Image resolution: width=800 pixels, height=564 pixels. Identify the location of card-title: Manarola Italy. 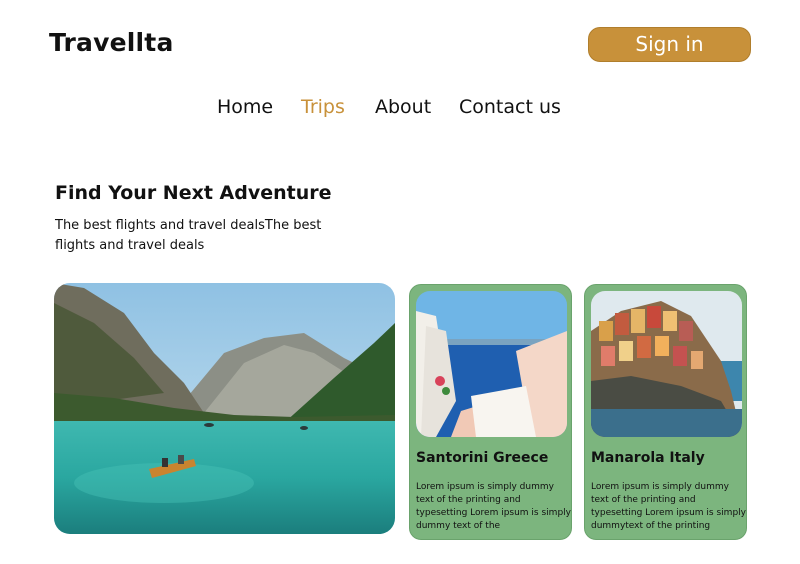
(648, 458).